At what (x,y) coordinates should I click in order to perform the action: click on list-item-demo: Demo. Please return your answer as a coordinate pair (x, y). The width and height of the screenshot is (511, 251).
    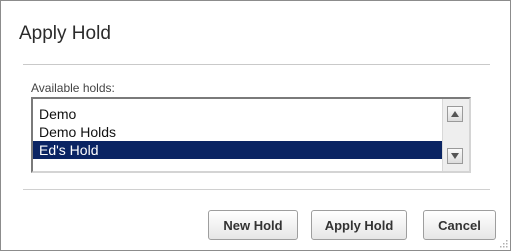
    Looking at the image, I should click on (237, 114).